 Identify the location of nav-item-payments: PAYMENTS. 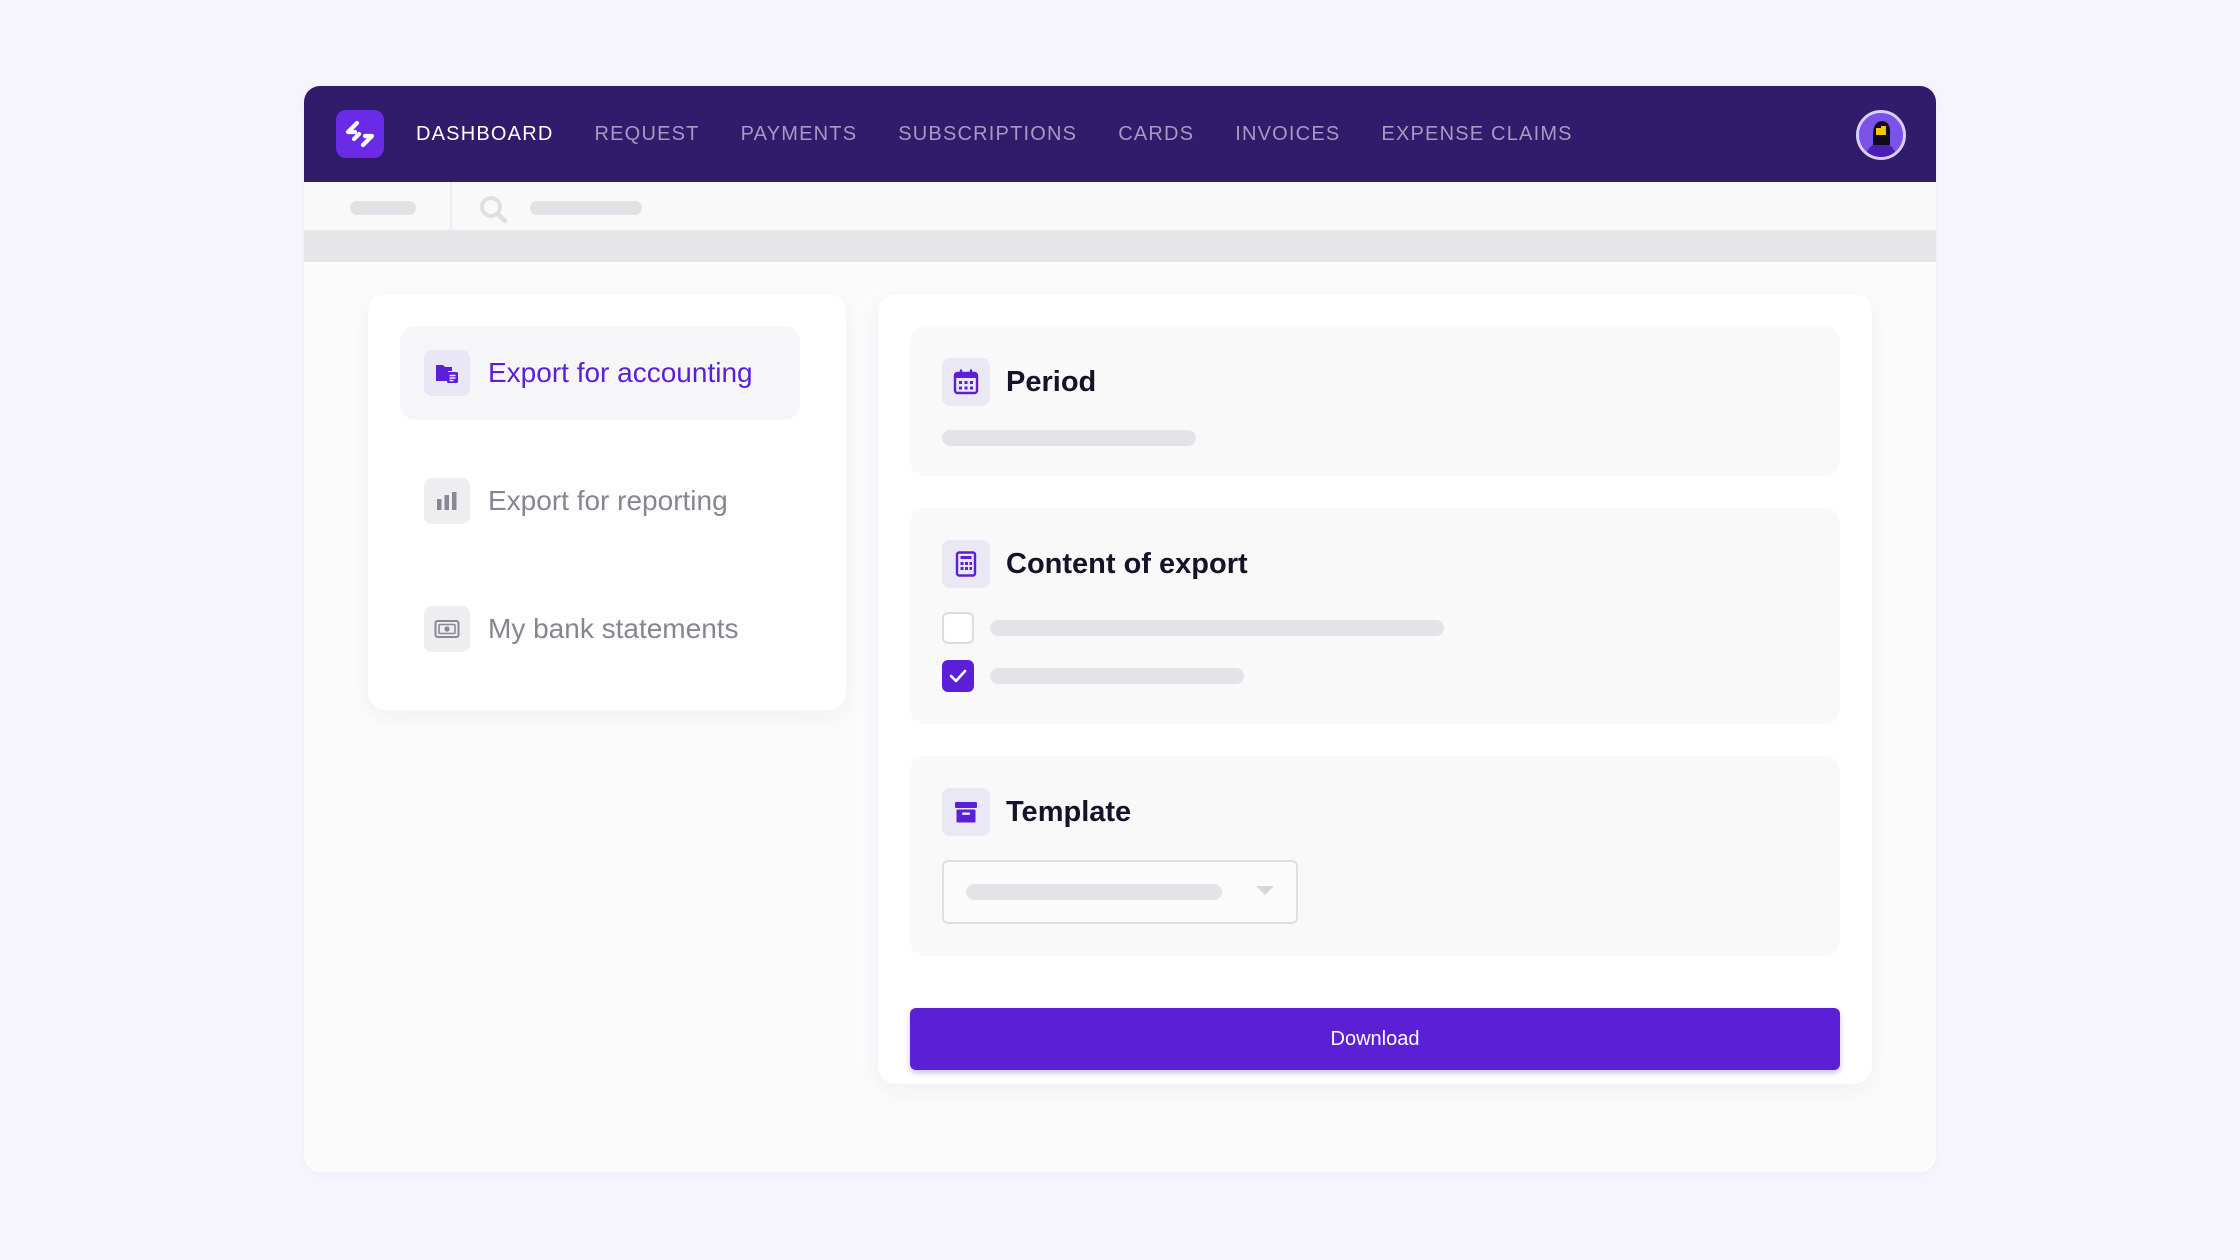
(799, 134).